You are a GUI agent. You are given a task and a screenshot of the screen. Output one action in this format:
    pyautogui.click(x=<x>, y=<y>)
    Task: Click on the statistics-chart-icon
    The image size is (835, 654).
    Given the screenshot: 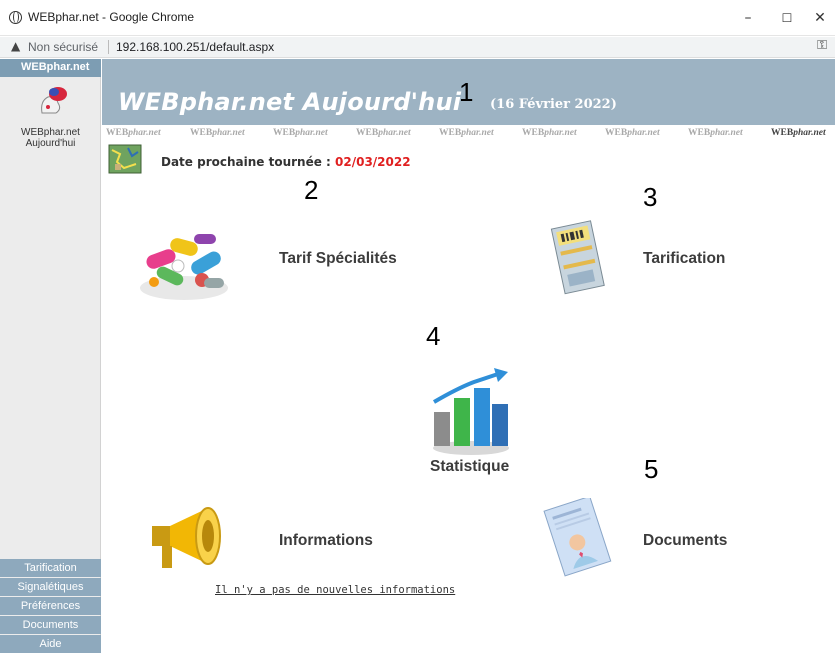 What is the action you would take?
    pyautogui.click(x=471, y=412)
    